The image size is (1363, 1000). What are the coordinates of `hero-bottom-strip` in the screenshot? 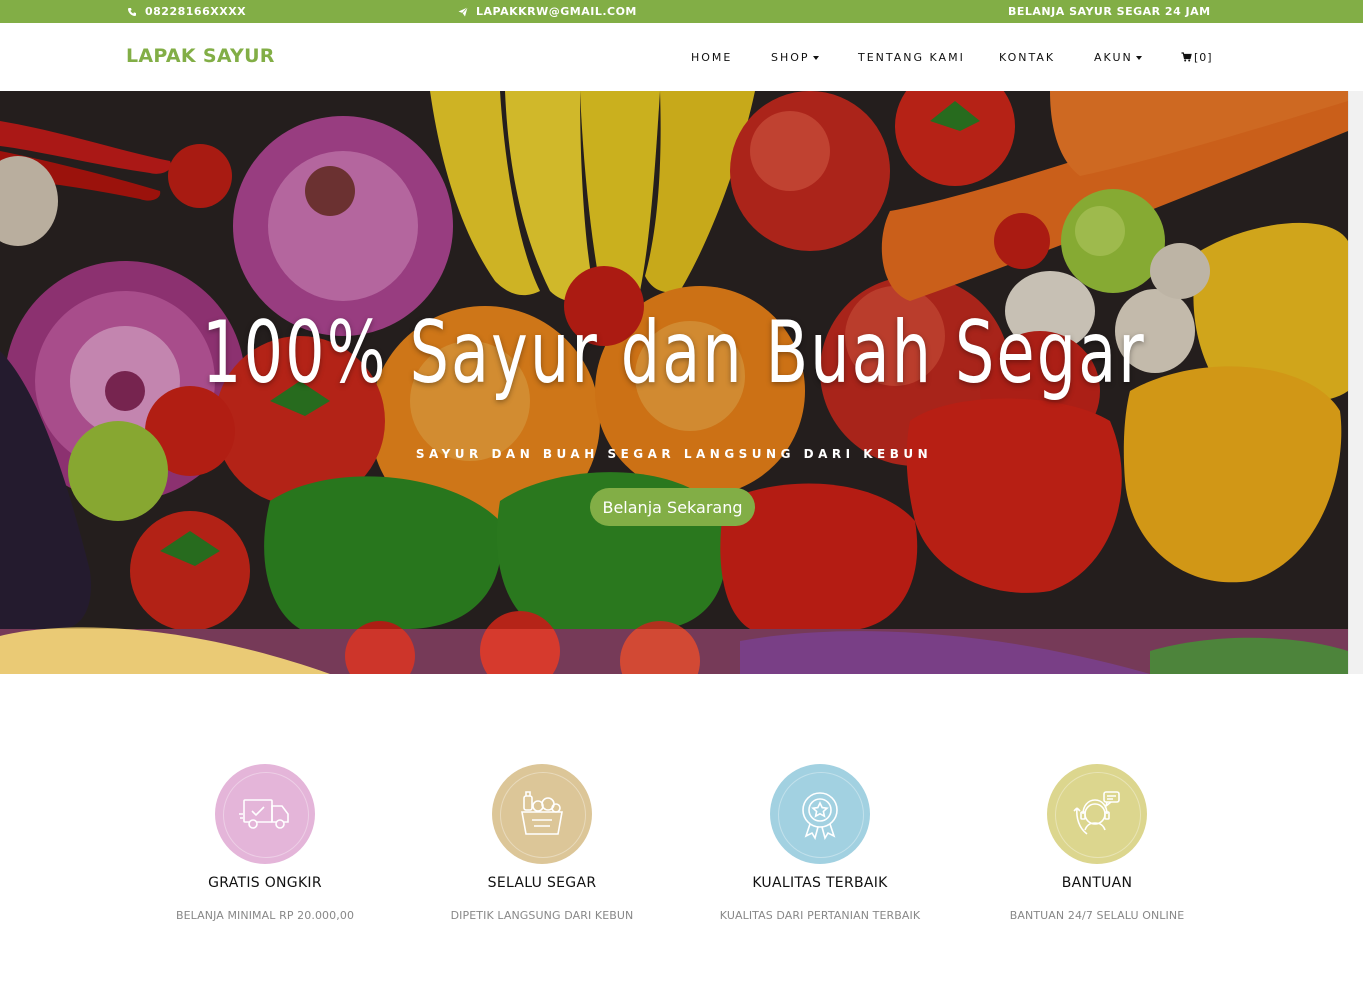 It's located at (674, 651).